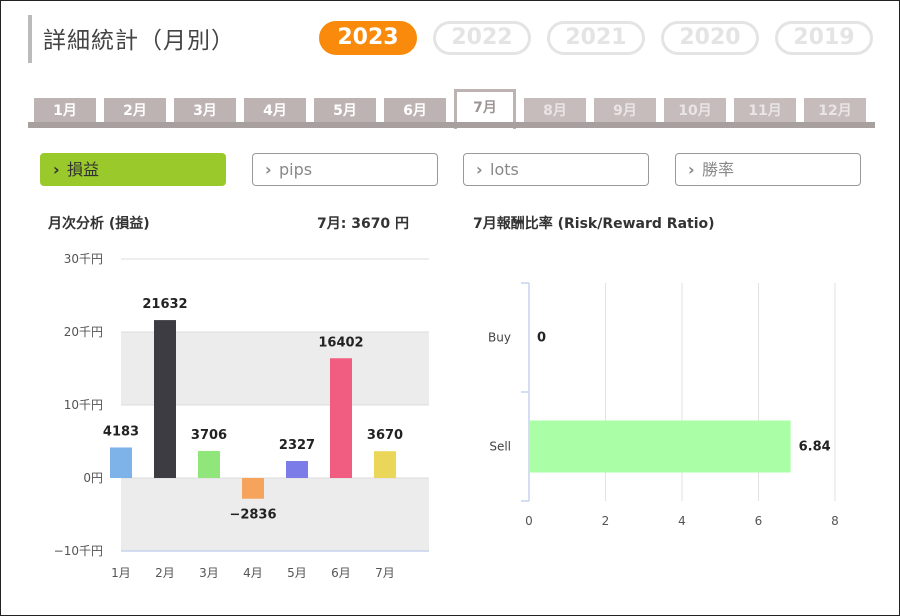 The height and width of the screenshot is (616, 900). What do you see at coordinates (555, 110) in the screenshot?
I see `month-tab-8: 8月` at bounding box center [555, 110].